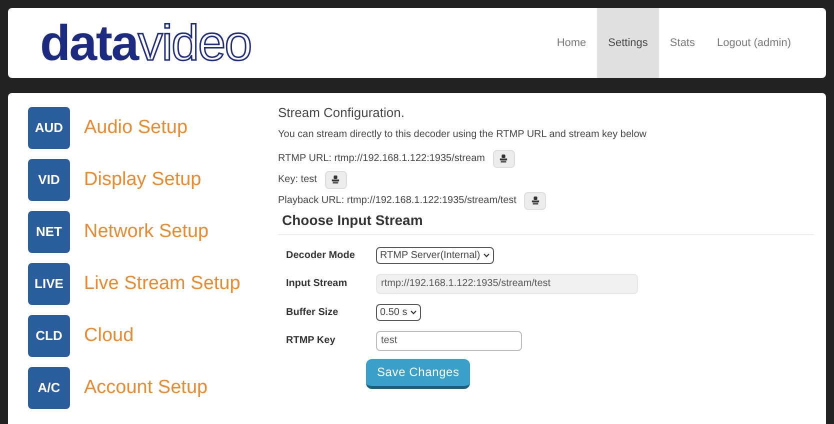 The image size is (834, 424). What do you see at coordinates (397, 201) in the screenshot?
I see `info-text: Playback URL: rtmp://192.168.1.122:1935/stream/test` at bounding box center [397, 201].